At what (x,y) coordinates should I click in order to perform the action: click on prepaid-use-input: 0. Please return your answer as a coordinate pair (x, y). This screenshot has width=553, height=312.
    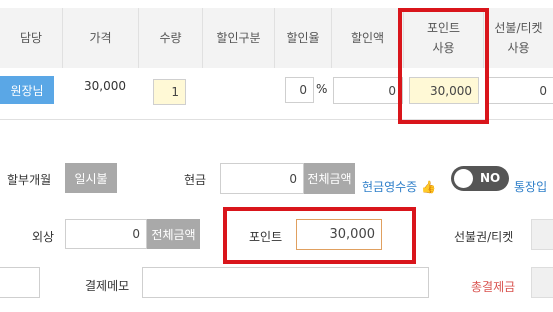
    Looking at the image, I should click on (520, 90).